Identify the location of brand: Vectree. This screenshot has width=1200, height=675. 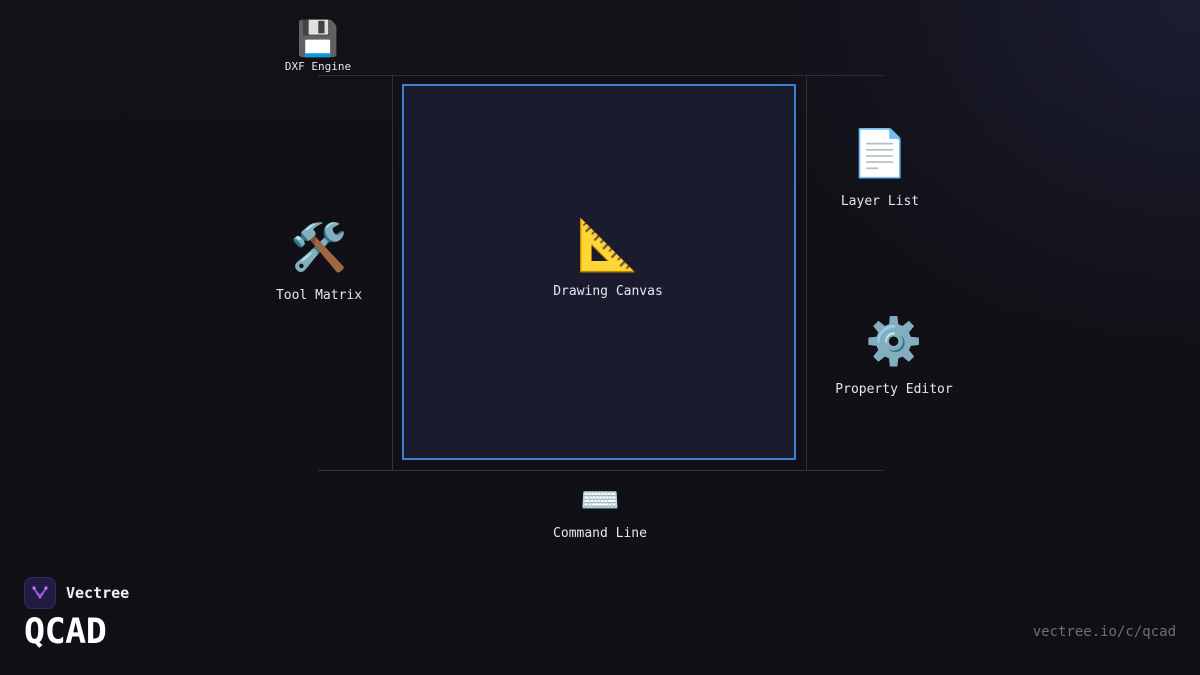
(76, 593).